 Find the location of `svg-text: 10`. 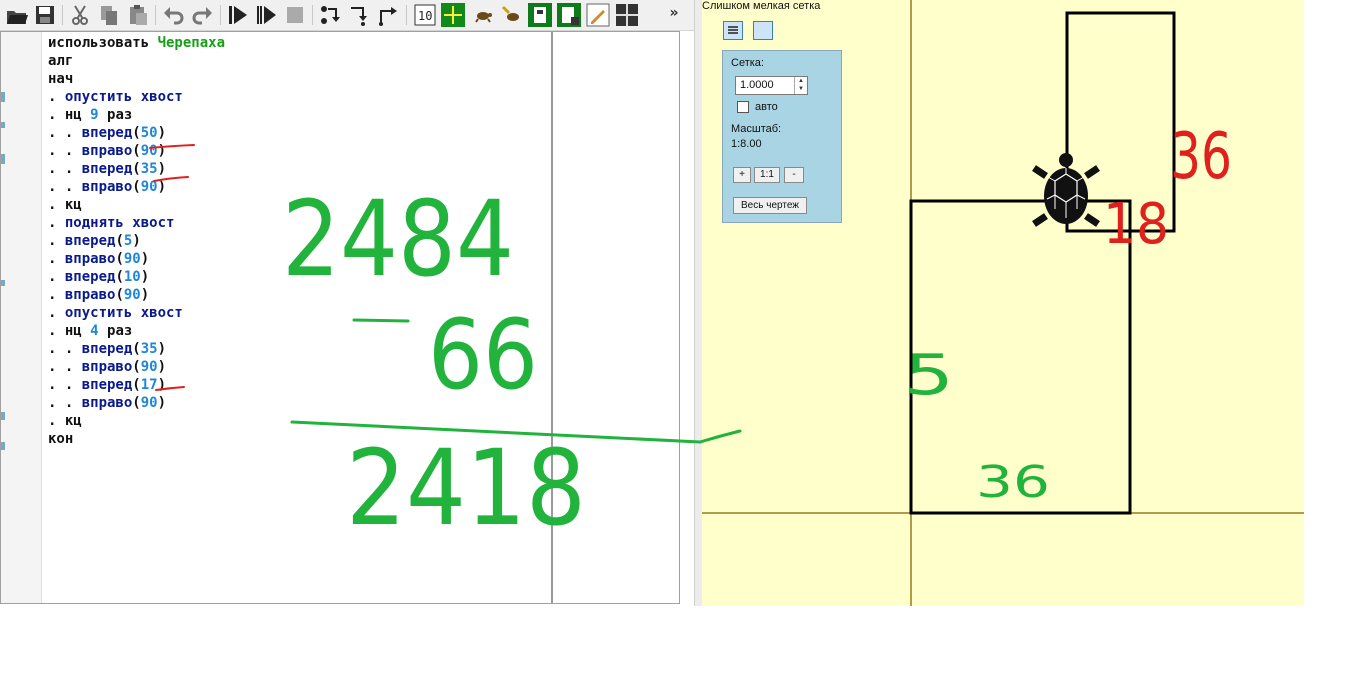

svg-text: 10 is located at coordinates (425, 16).